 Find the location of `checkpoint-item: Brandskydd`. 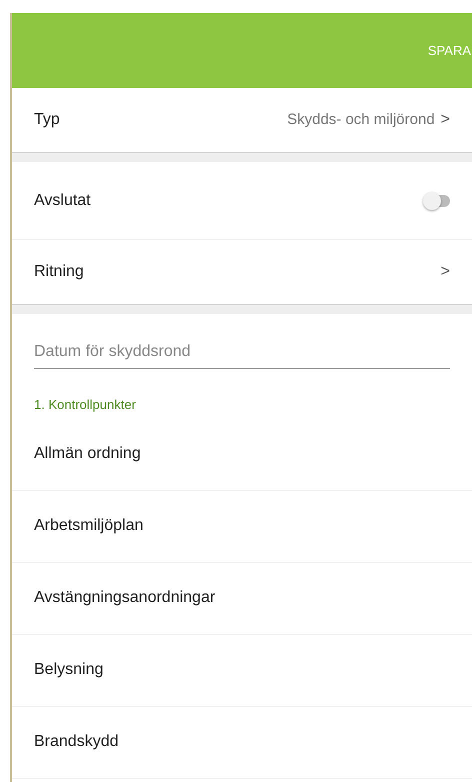

checkpoint-item: Brandskydd is located at coordinates (242, 742).